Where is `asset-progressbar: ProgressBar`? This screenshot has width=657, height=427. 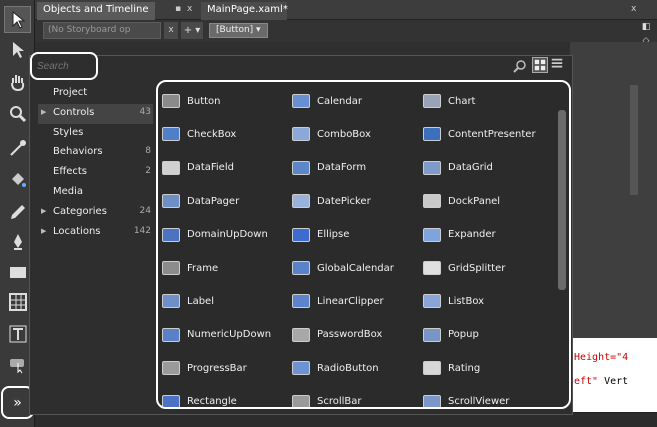
asset-progressbar: ProgressBar is located at coordinates (204, 368).